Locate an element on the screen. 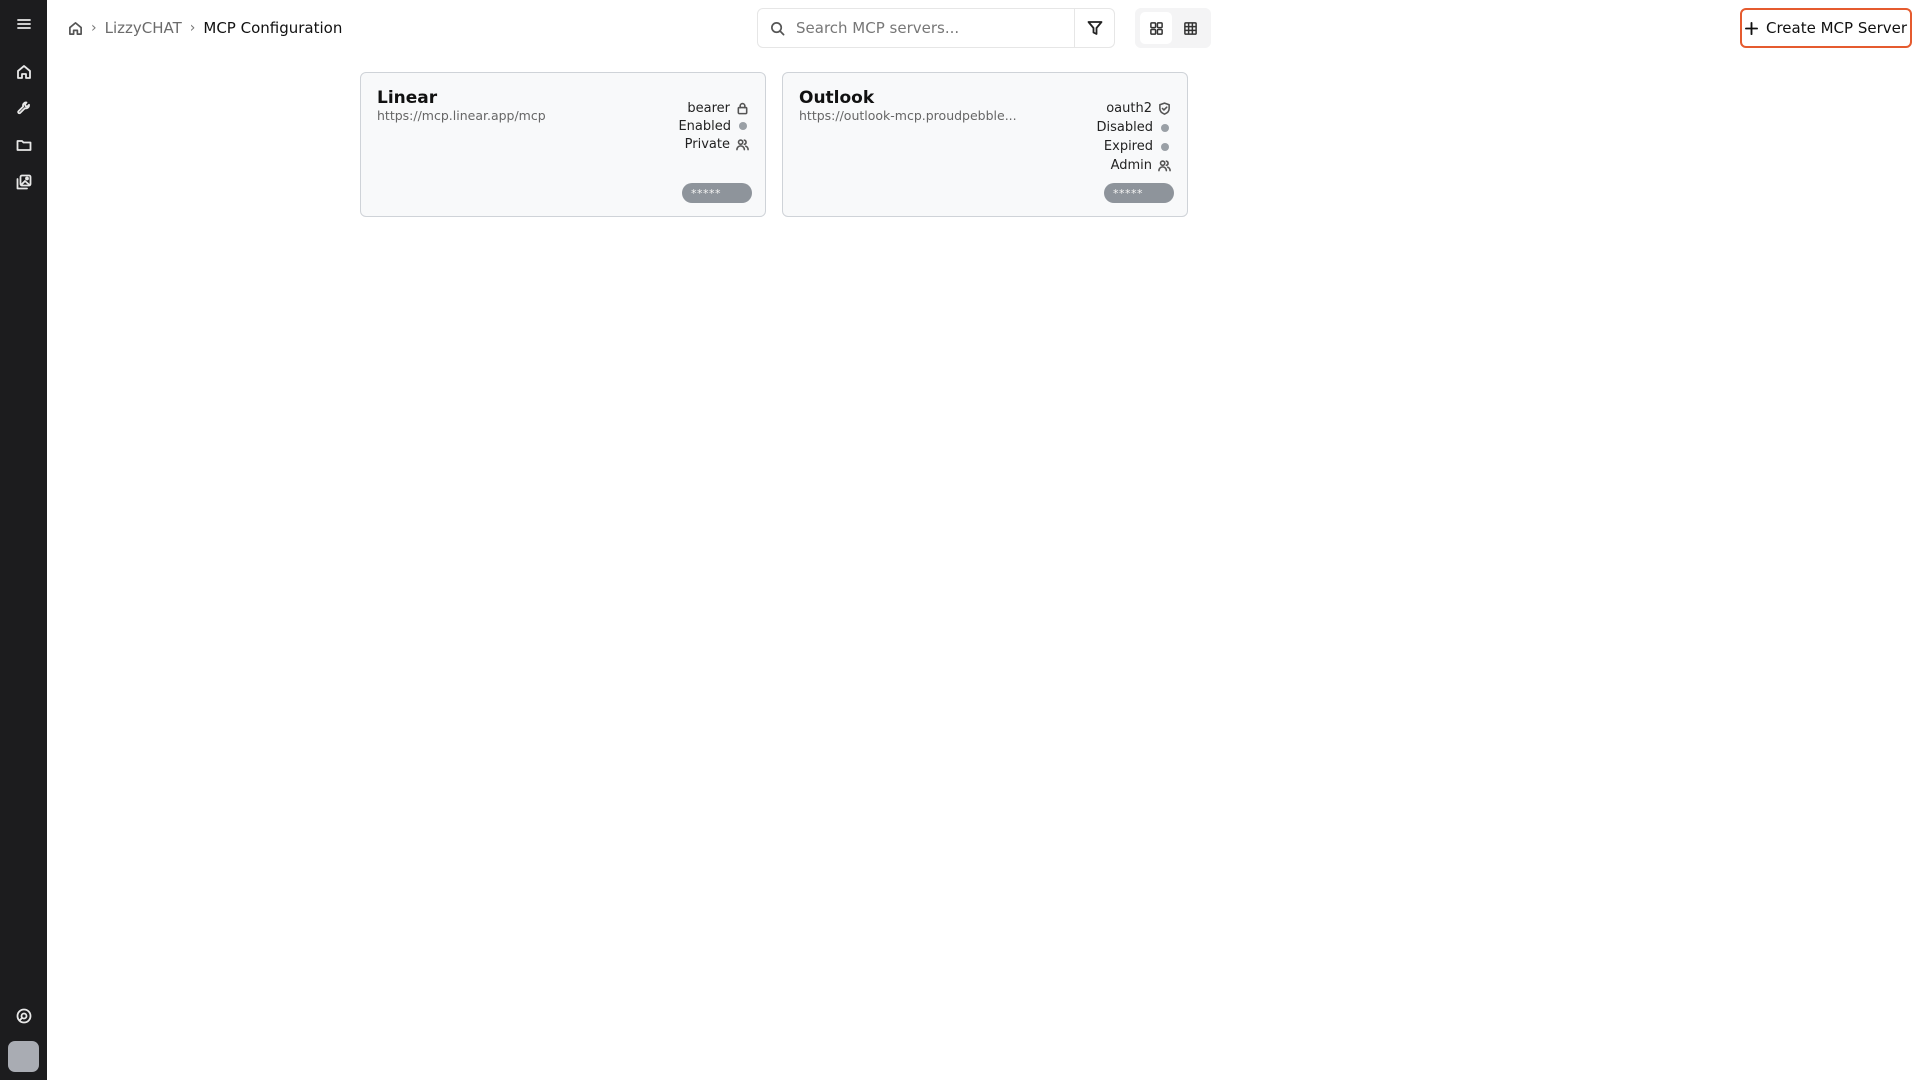 This screenshot has height=1080, width=1920. server-url: https://mcp.linear.app/mcp is located at coordinates (461, 115).